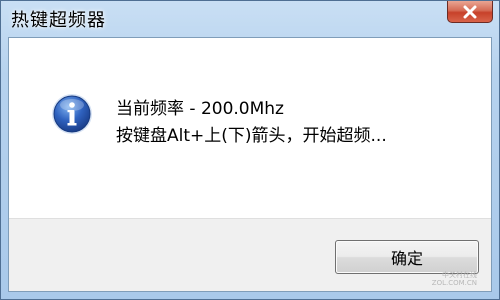 This screenshot has height=300, width=500. I want to click on message-line-frequency: 当前频率 - 200.0Mhz, so click(200, 109).